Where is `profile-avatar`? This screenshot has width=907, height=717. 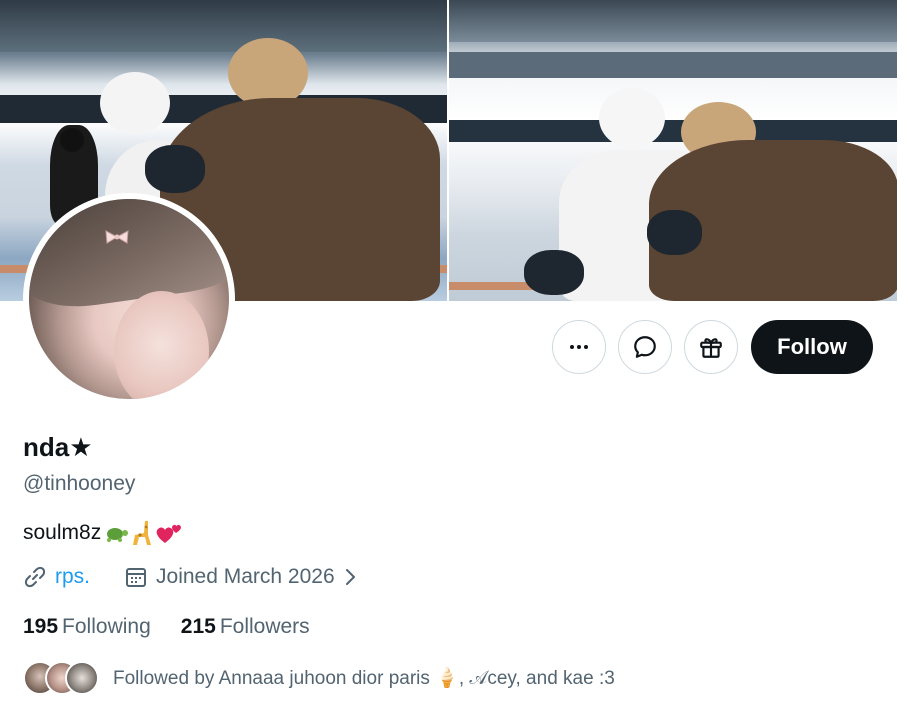 profile-avatar is located at coordinates (129, 299).